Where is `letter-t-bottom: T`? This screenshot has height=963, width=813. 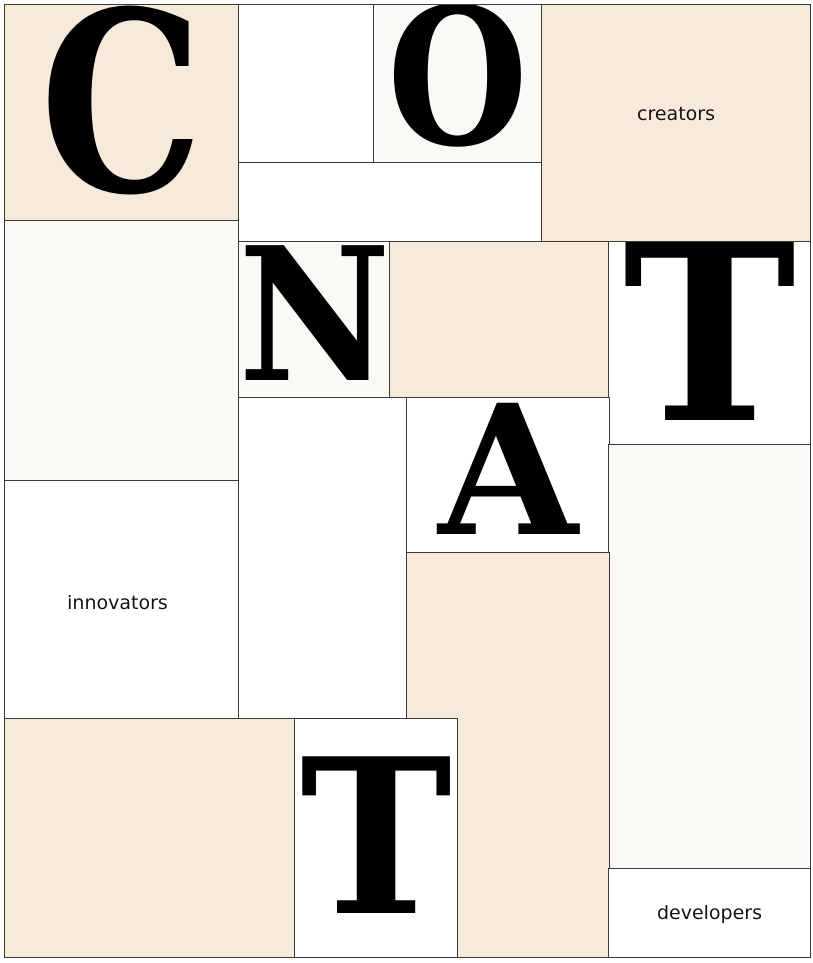
letter-t-bottom: T is located at coordinates (376, 838).